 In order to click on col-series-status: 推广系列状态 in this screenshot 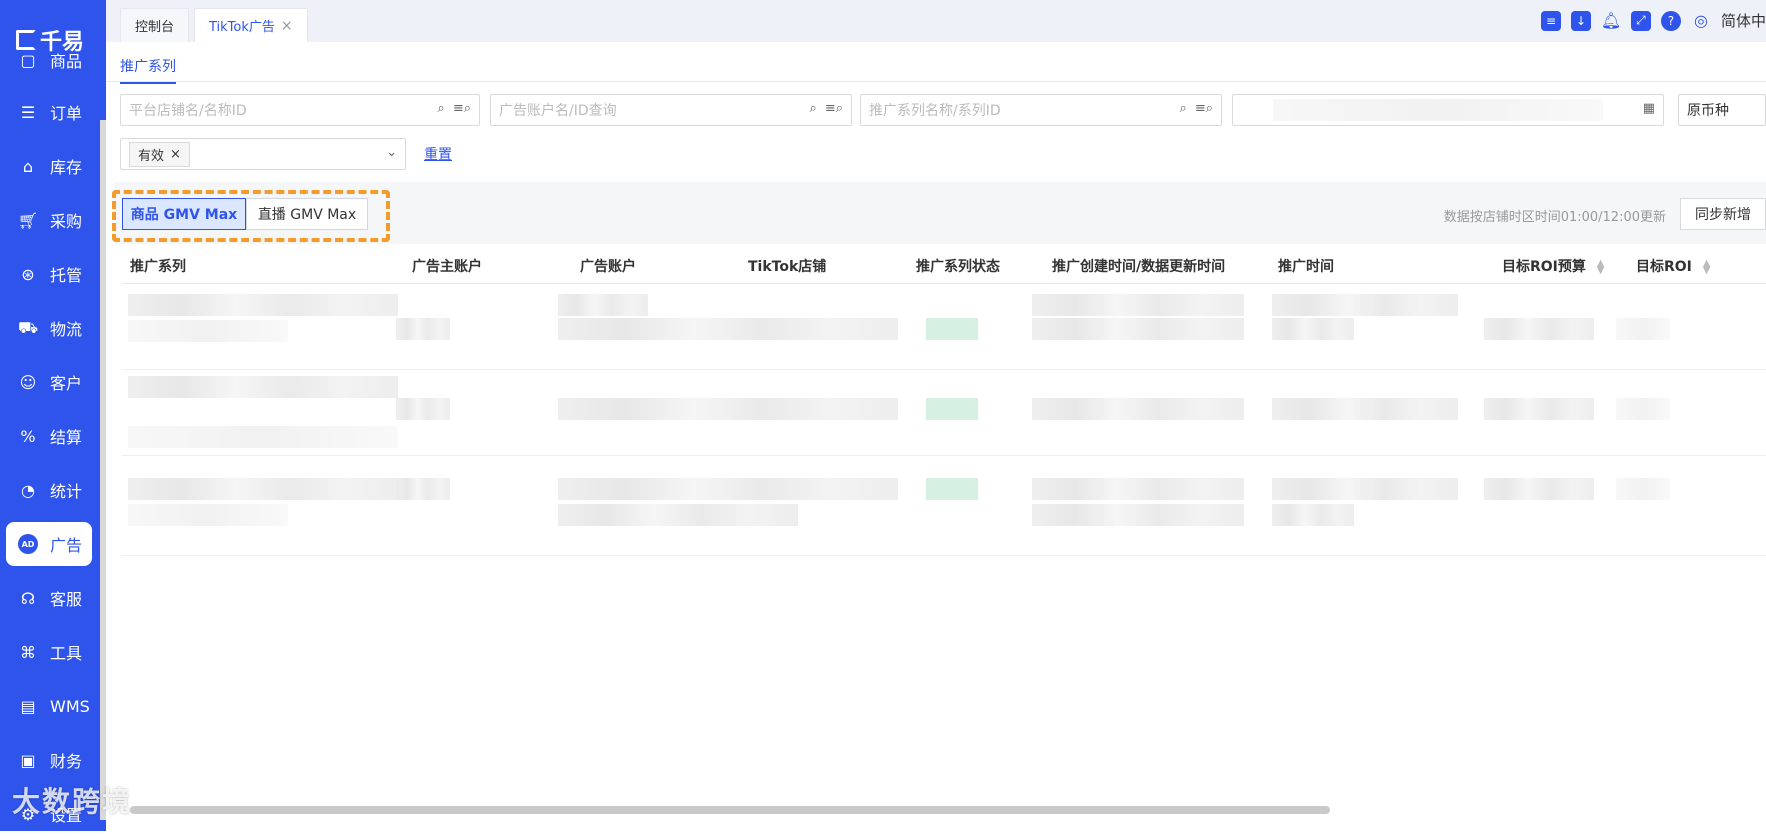, I will do `click(958, 267)`.